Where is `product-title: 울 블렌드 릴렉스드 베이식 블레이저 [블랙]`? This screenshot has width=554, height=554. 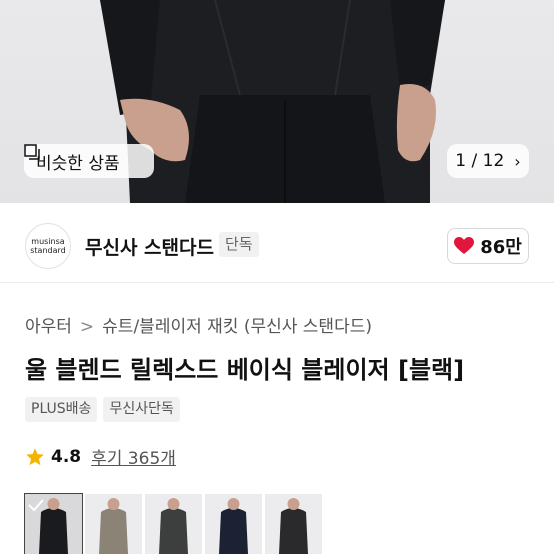 product-title: 울 블렌드 릴렉스드 베이식 블레이저 [블랙] is located at coordinates (245, 370).